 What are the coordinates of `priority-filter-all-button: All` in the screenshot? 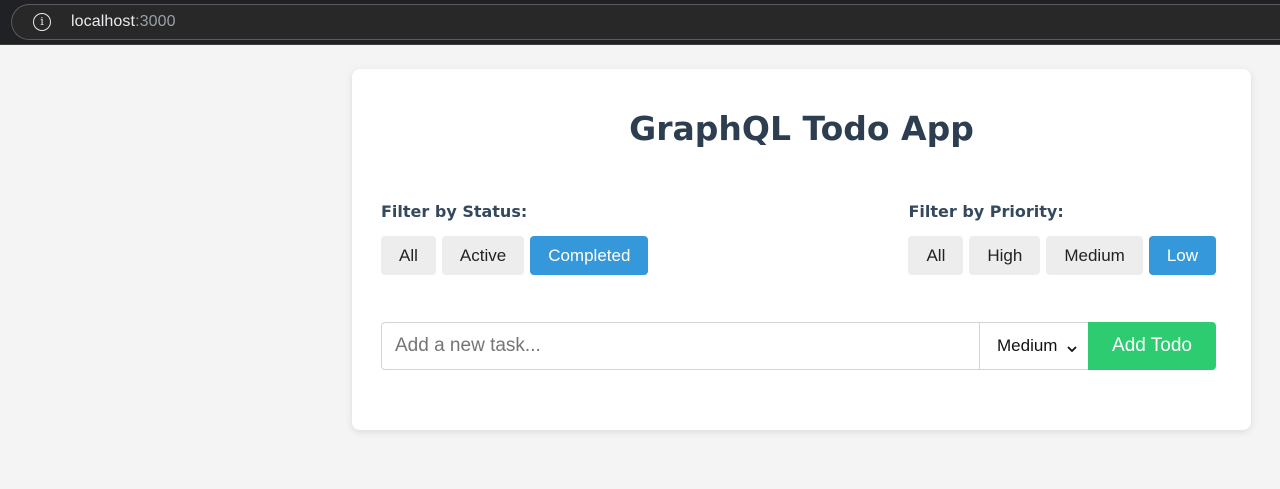 It's located at (936, 255).